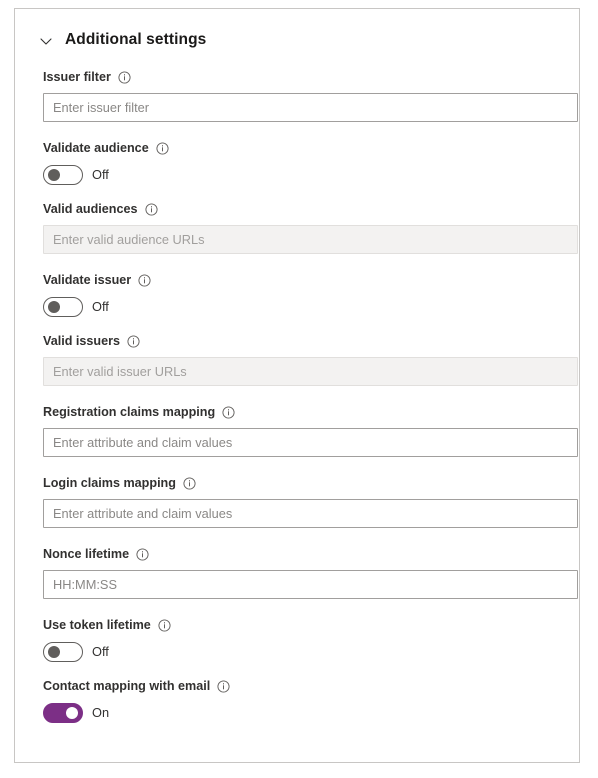 This screenshot has height=778, width=598. I want to click on input-login-claims-mapping, so click(310, 513).